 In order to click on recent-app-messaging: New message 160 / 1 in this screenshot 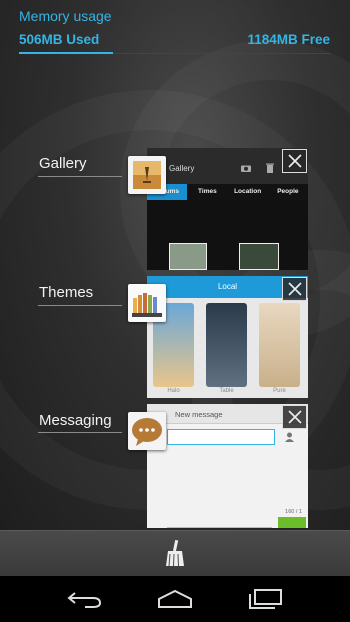, I will do `click(227, 466)`.